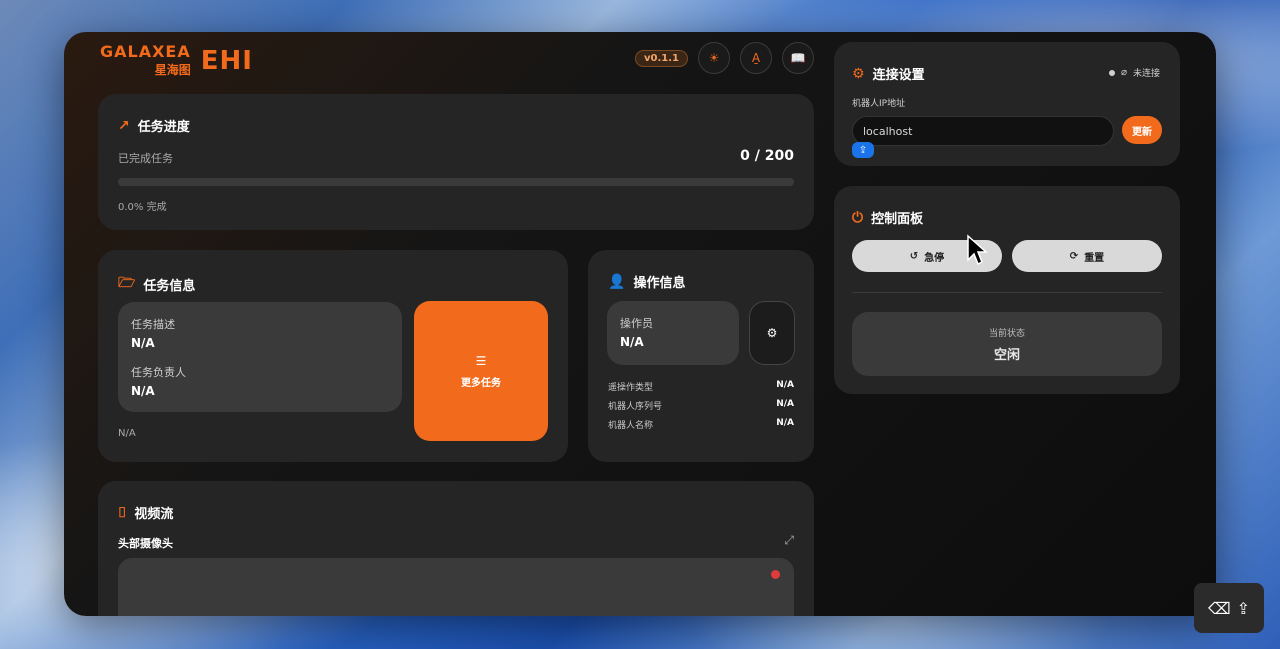 This screenshot has height=649, width=1280. I want to click on expand-button: ⤢, so click(789, 540).